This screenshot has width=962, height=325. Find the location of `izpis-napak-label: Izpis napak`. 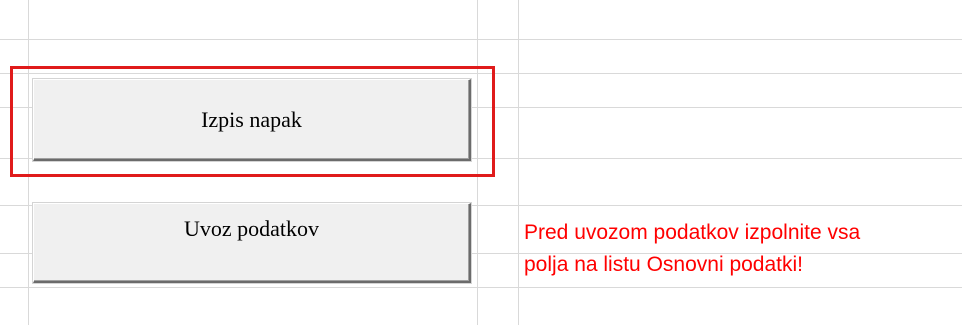

izpis-napak-label: Izpis napak is located at coordinates (251, 119).